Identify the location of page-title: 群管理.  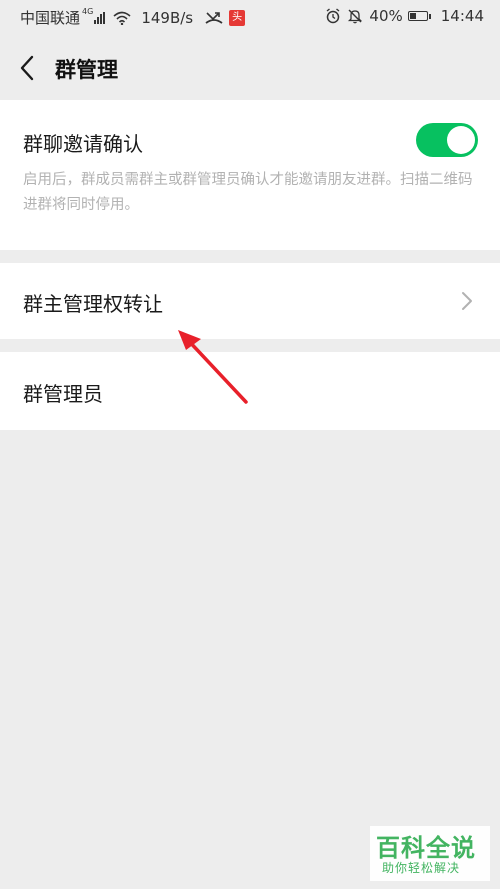
(86, 70).